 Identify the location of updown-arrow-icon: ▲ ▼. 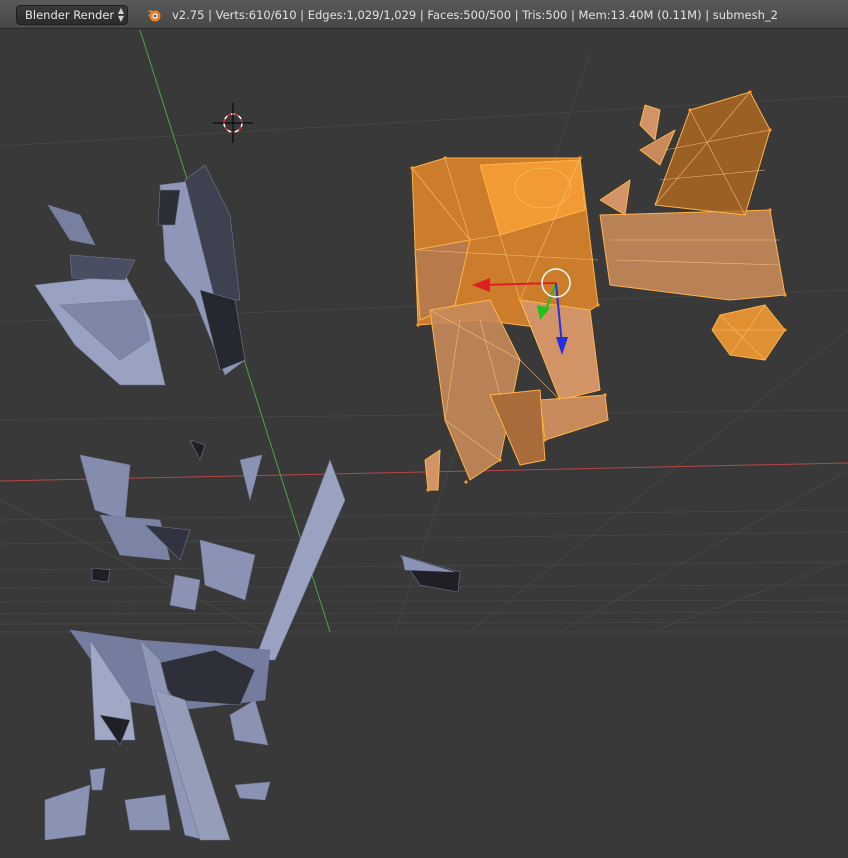
(120, 14).